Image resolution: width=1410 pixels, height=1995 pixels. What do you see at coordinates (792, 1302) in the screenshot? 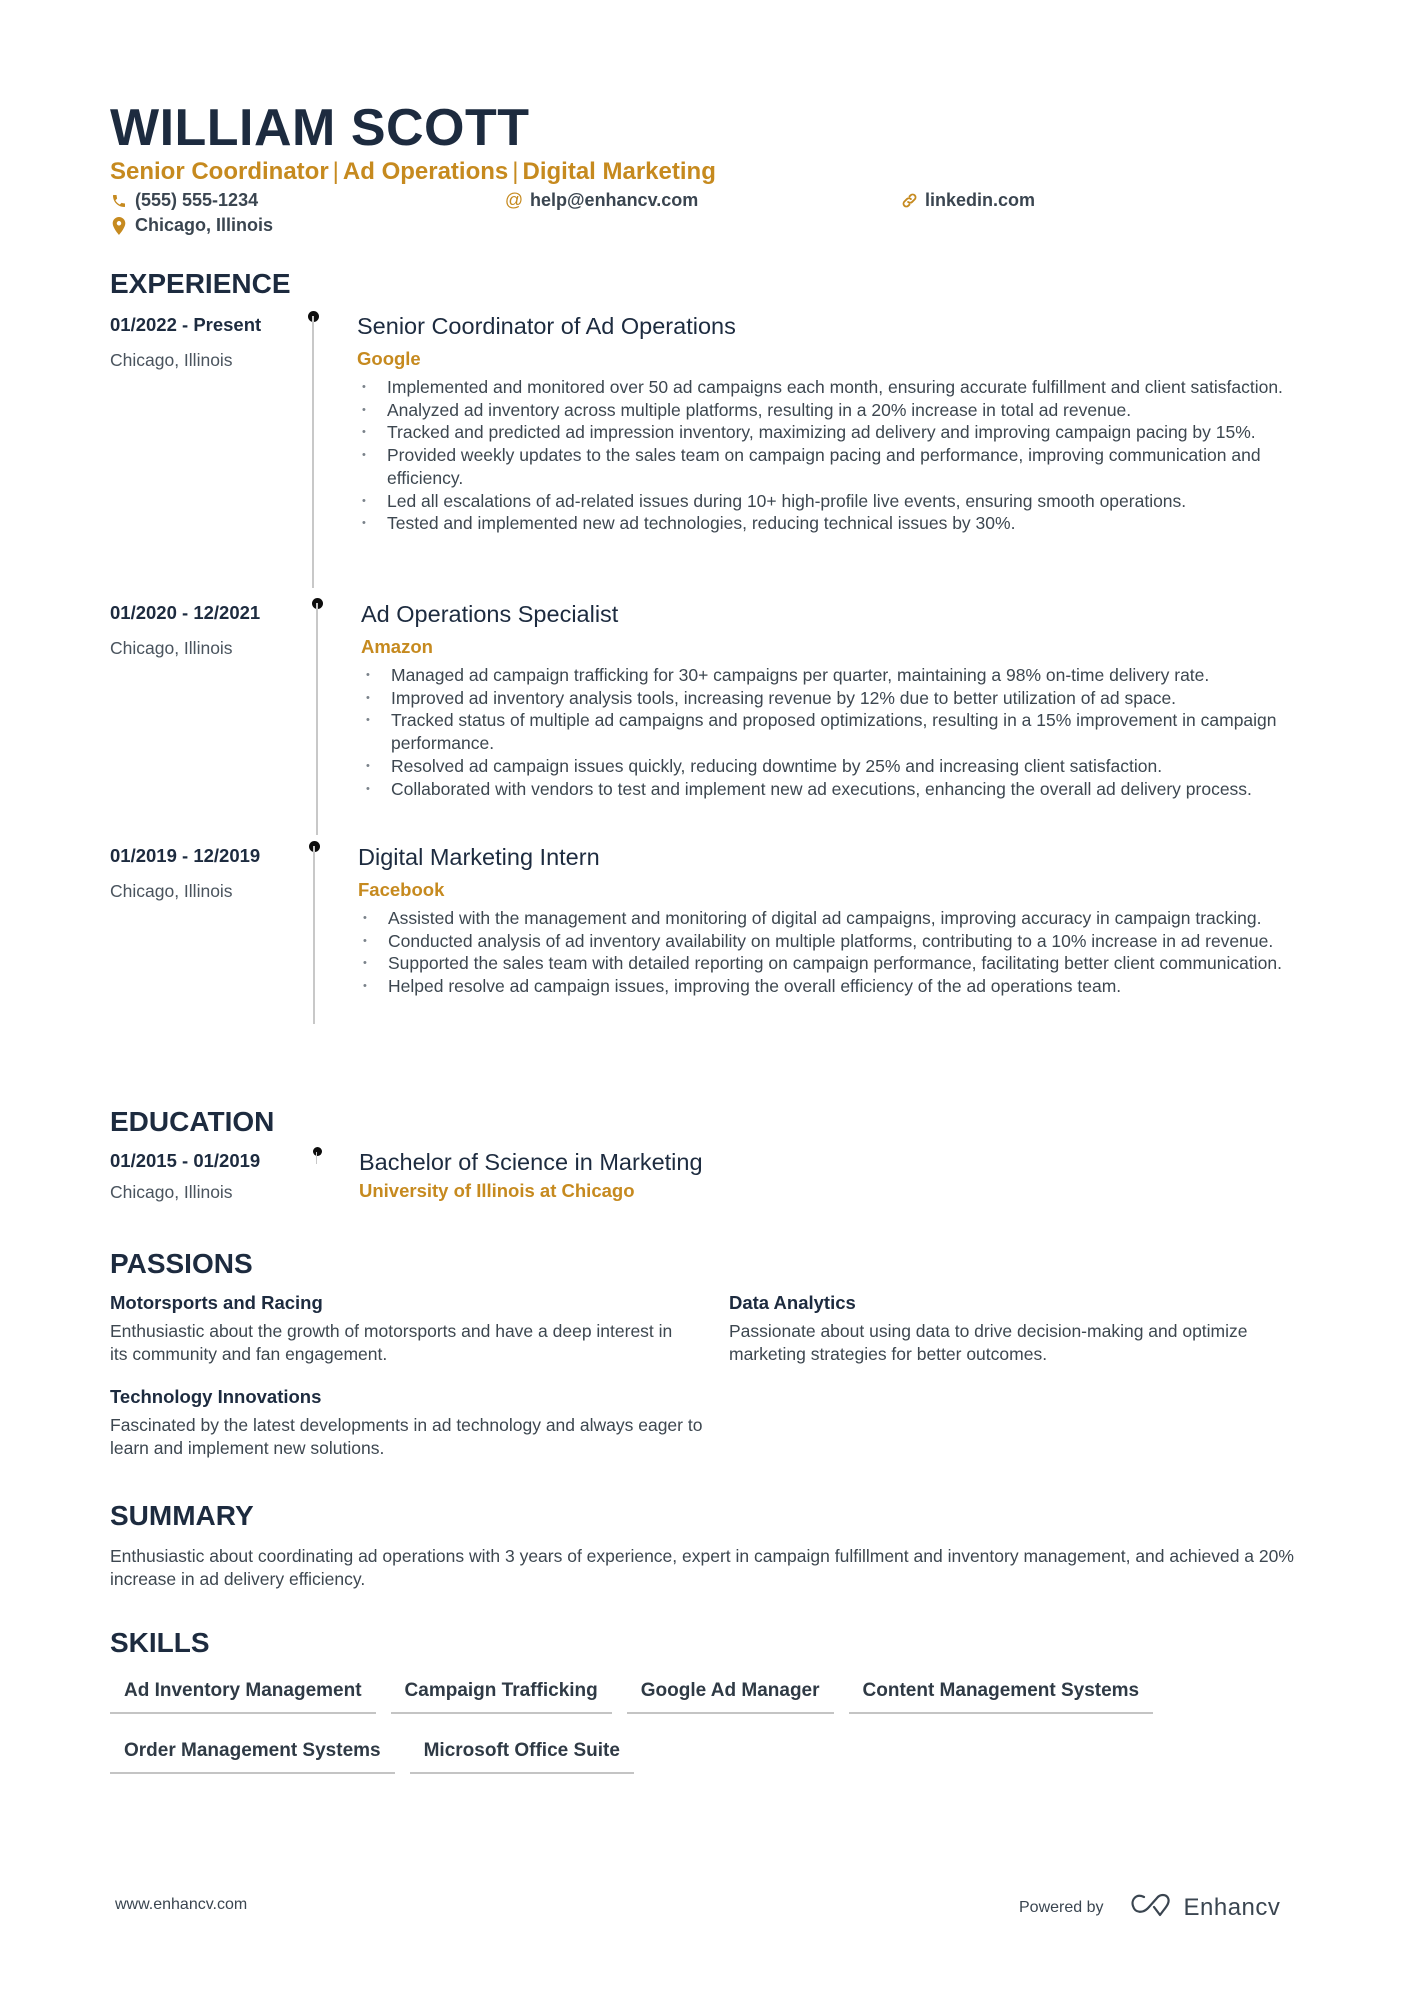
I see `passion-title: Data Analytics` at bounding box center [792, 1302].